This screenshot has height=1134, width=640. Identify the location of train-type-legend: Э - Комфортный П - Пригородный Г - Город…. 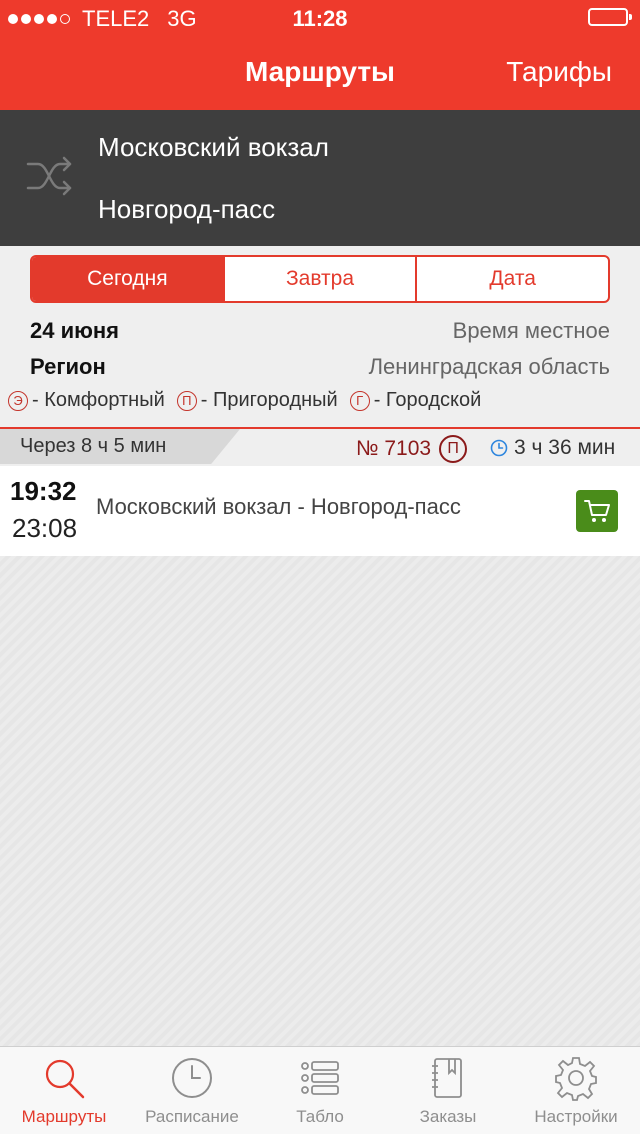
(244, 400).